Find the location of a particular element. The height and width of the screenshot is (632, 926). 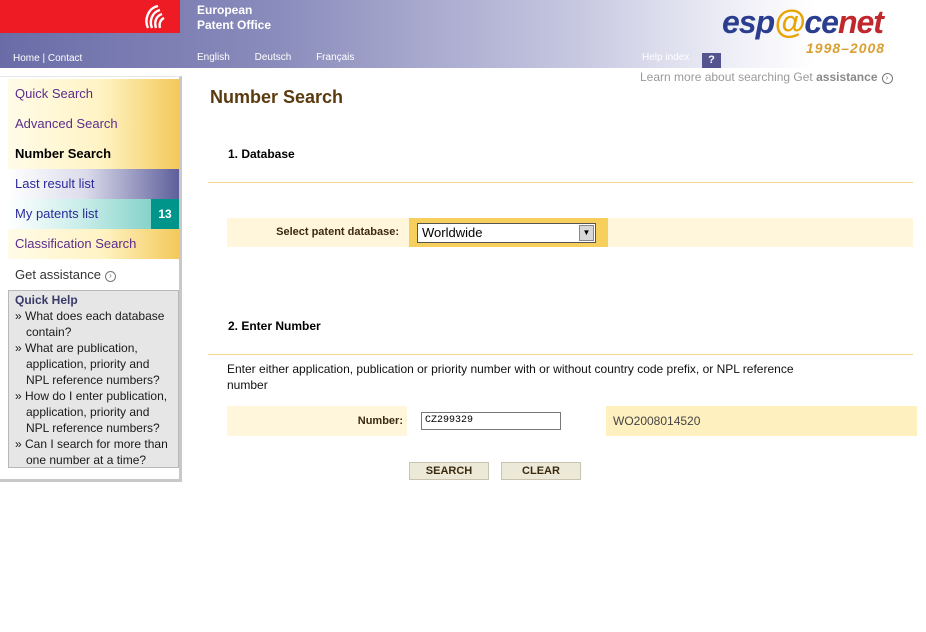

quick-help-title: Quick Help is located at coordinates (46, 300).